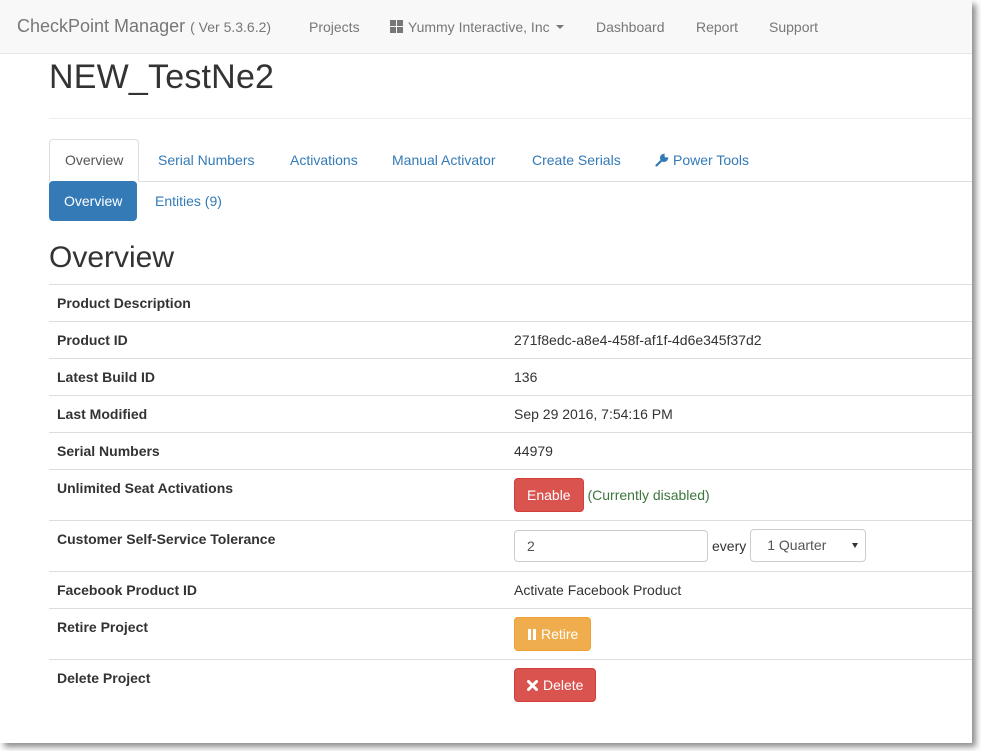  I want to click on tab-activations: Activations, so click(324, 159).